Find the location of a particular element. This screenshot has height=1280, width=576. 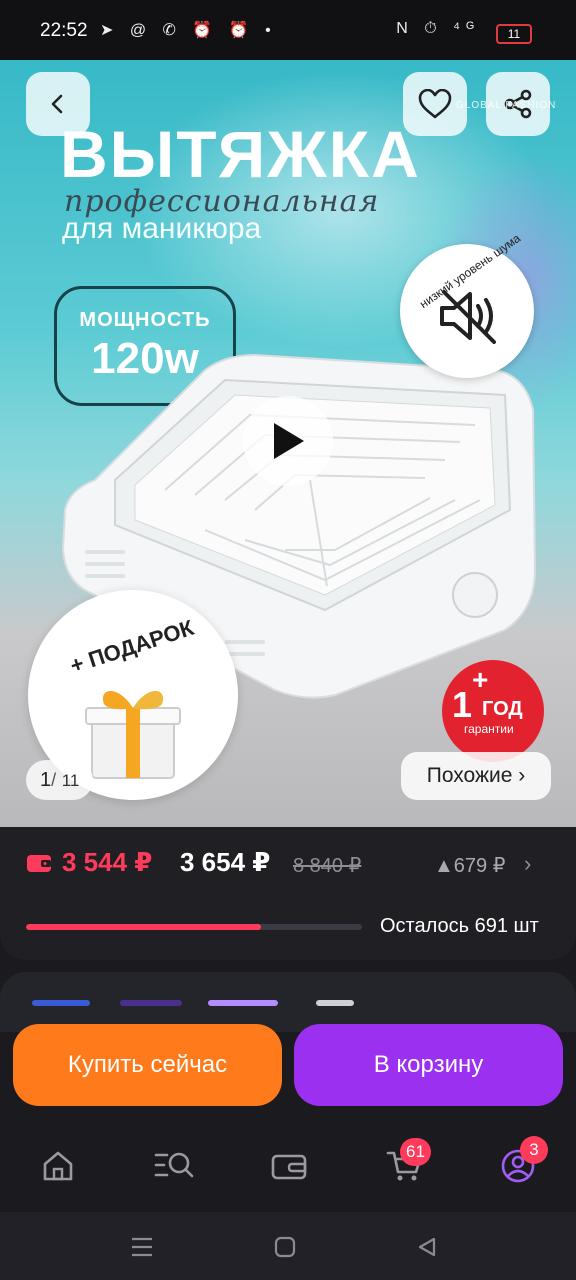

status-time: 22:52 is located at coordinates (64, 30).